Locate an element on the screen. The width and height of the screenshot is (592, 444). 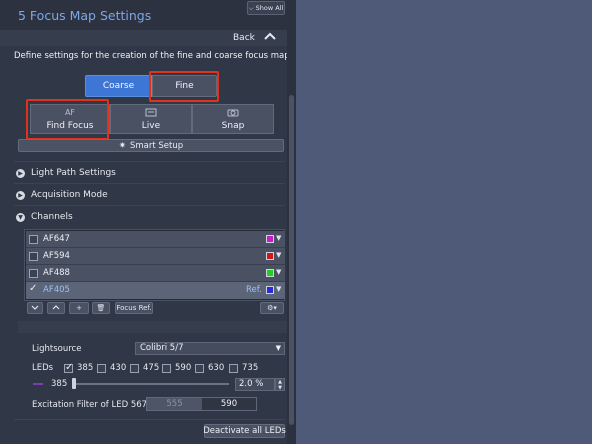
lightsource-value: Colibri 5/7 is located at coordinates (162, 348).